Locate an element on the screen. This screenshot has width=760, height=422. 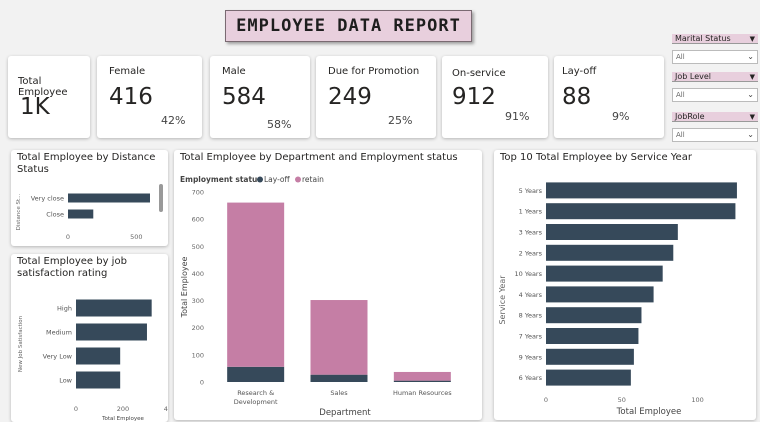
category-label: Research & is located at coordinates (255, 393).